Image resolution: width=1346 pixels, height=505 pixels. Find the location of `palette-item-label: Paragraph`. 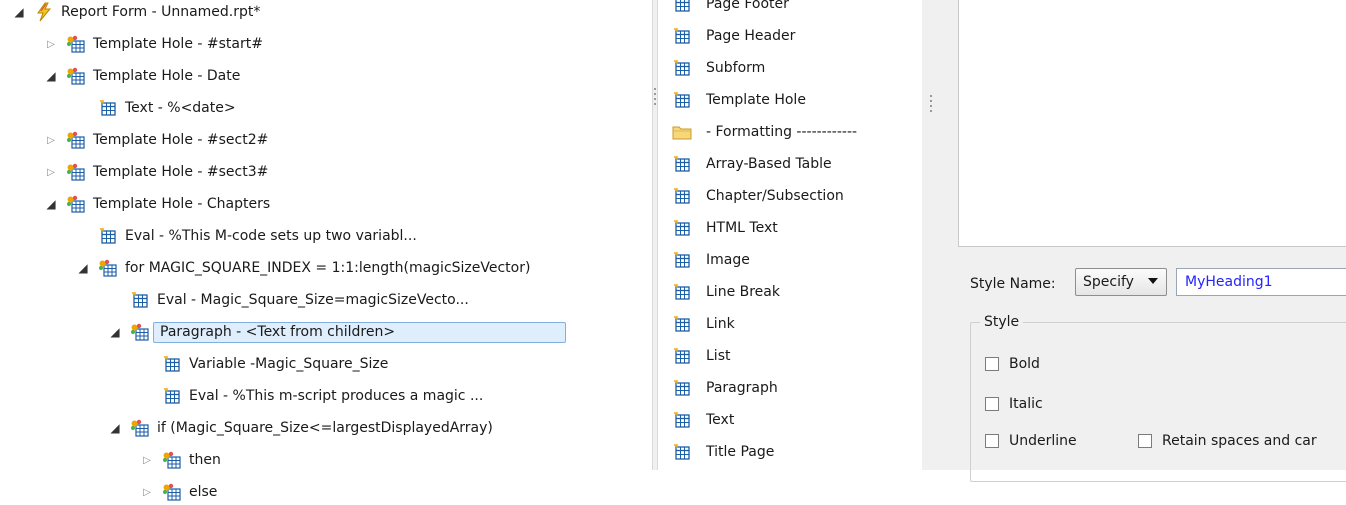

palette-item-label: Paragraph is located at coordinates (742, 388).